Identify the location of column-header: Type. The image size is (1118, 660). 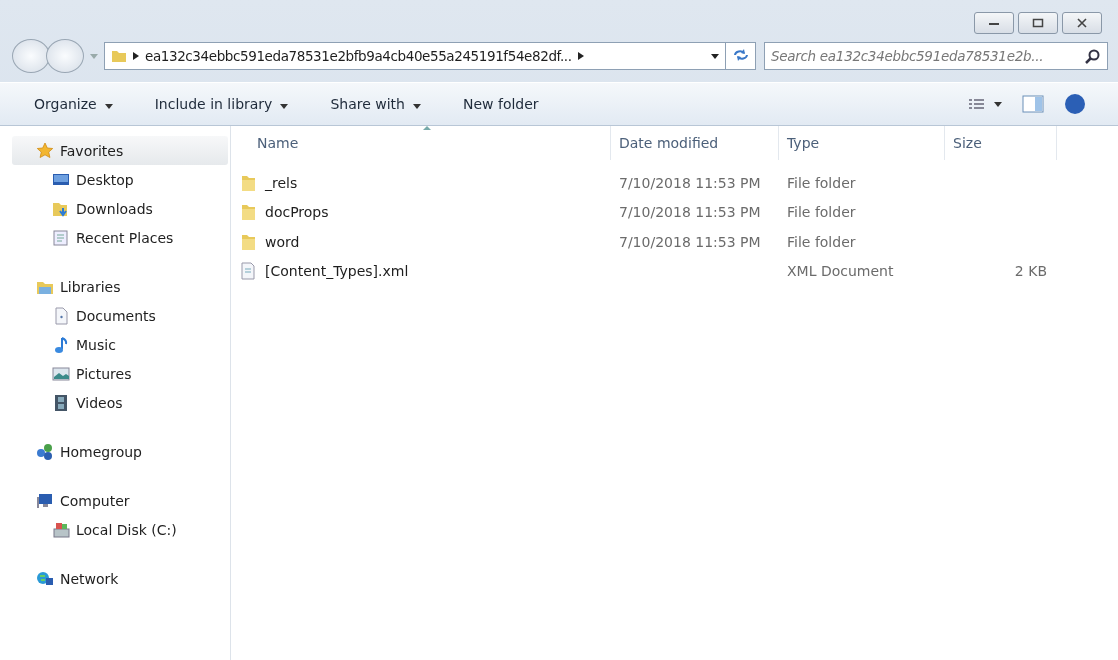
(862, 143).